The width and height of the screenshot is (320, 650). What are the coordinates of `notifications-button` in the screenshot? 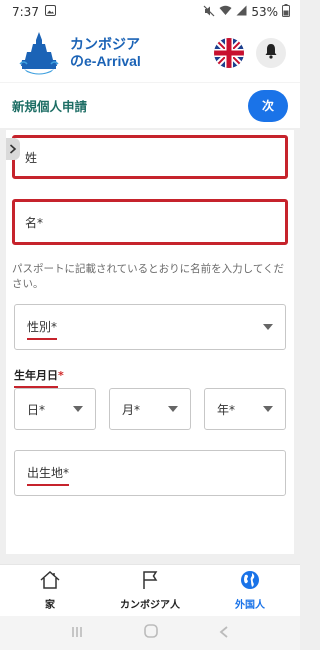 It's located at (271, 53).